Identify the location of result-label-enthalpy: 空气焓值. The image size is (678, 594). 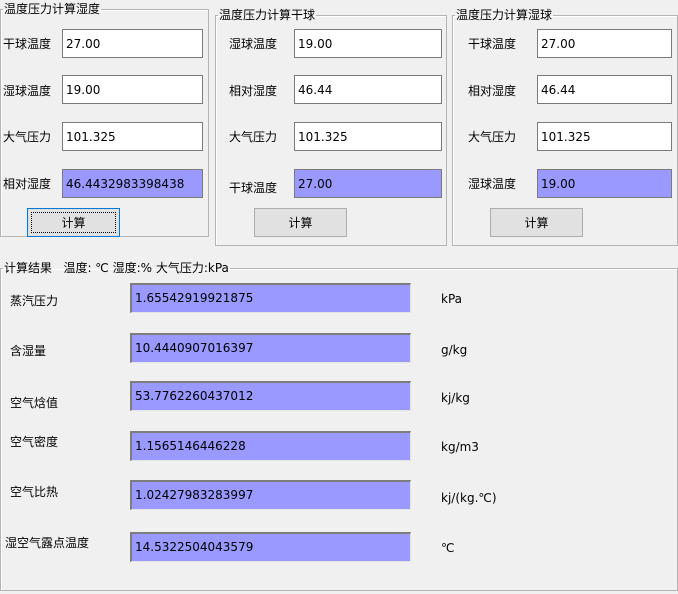
(34, 403).